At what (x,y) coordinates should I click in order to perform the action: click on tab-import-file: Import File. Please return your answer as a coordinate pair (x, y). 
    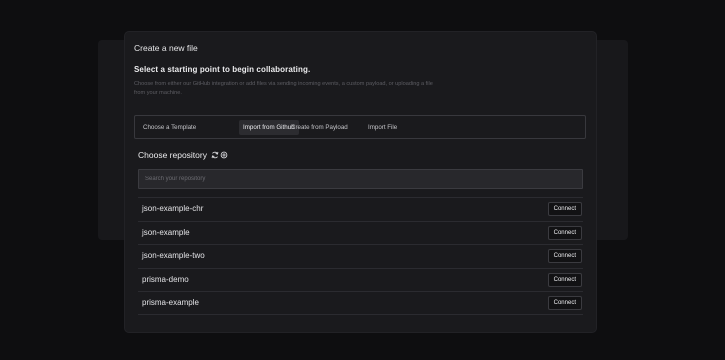
    Looking at the image, I should click on (382, 127).